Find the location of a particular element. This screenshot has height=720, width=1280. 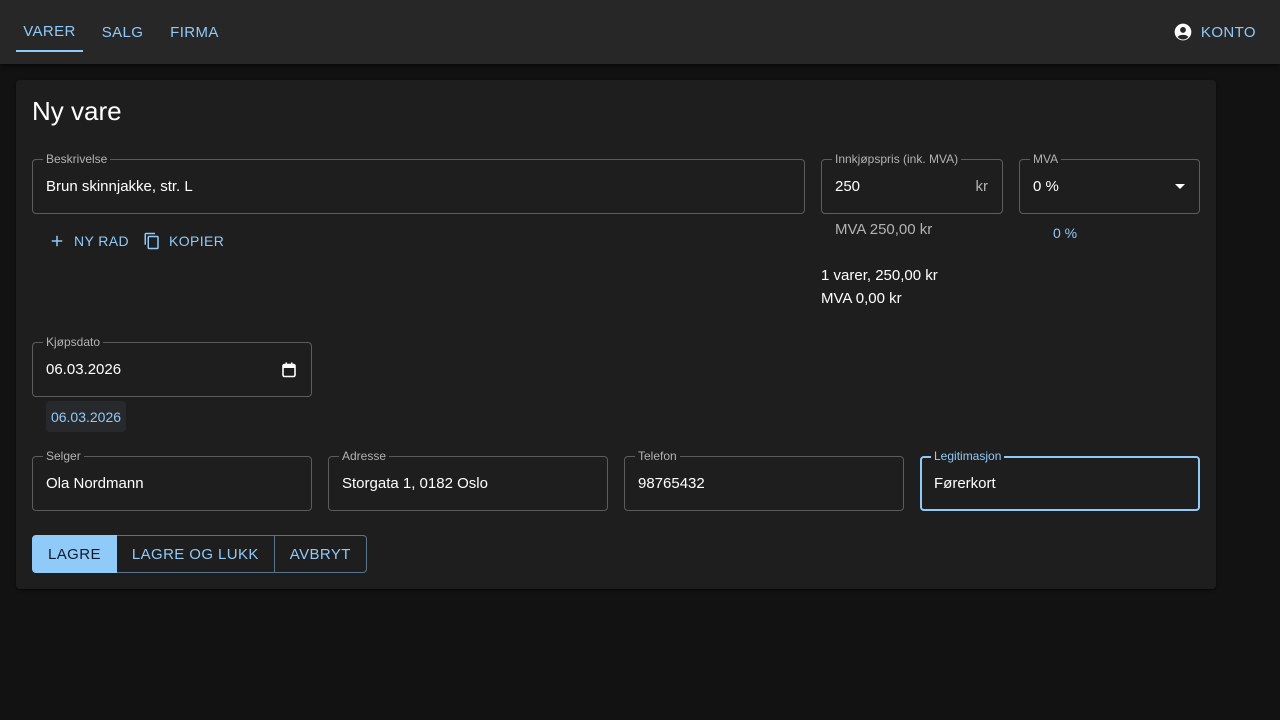

kjopsdato-value: 06.03.2026 is located at coordinates (84, 369).